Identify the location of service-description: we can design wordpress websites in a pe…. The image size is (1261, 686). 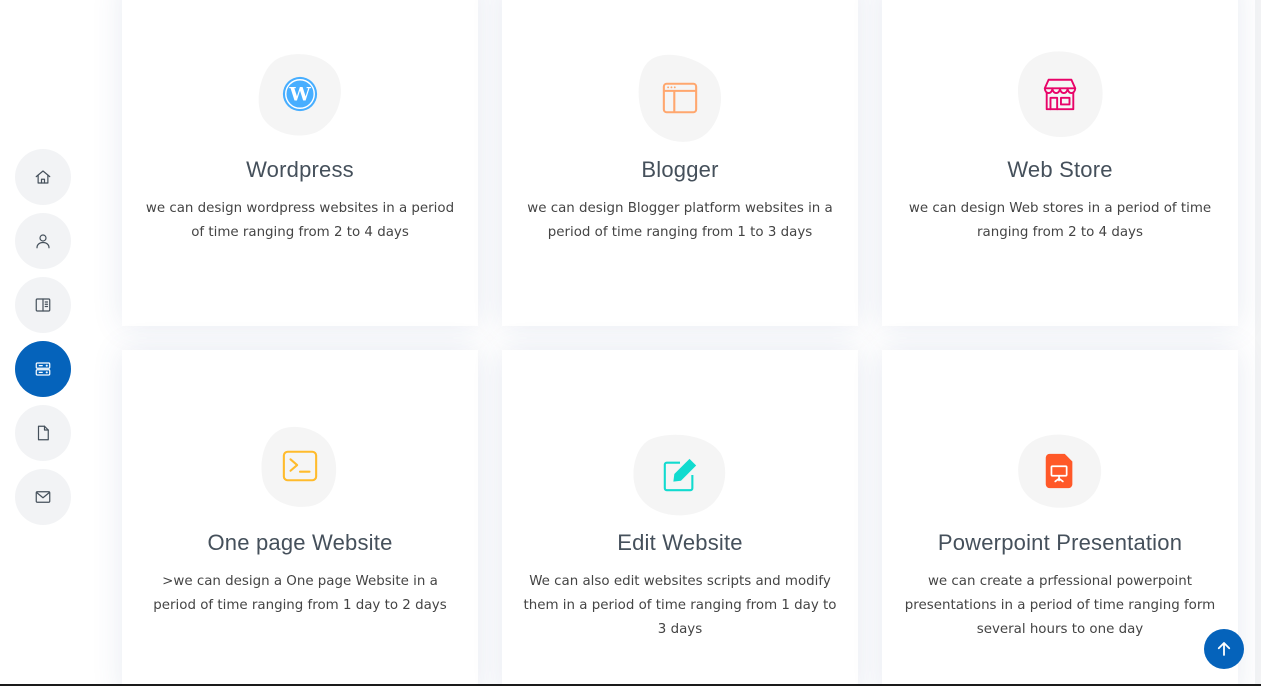
(300, 220).